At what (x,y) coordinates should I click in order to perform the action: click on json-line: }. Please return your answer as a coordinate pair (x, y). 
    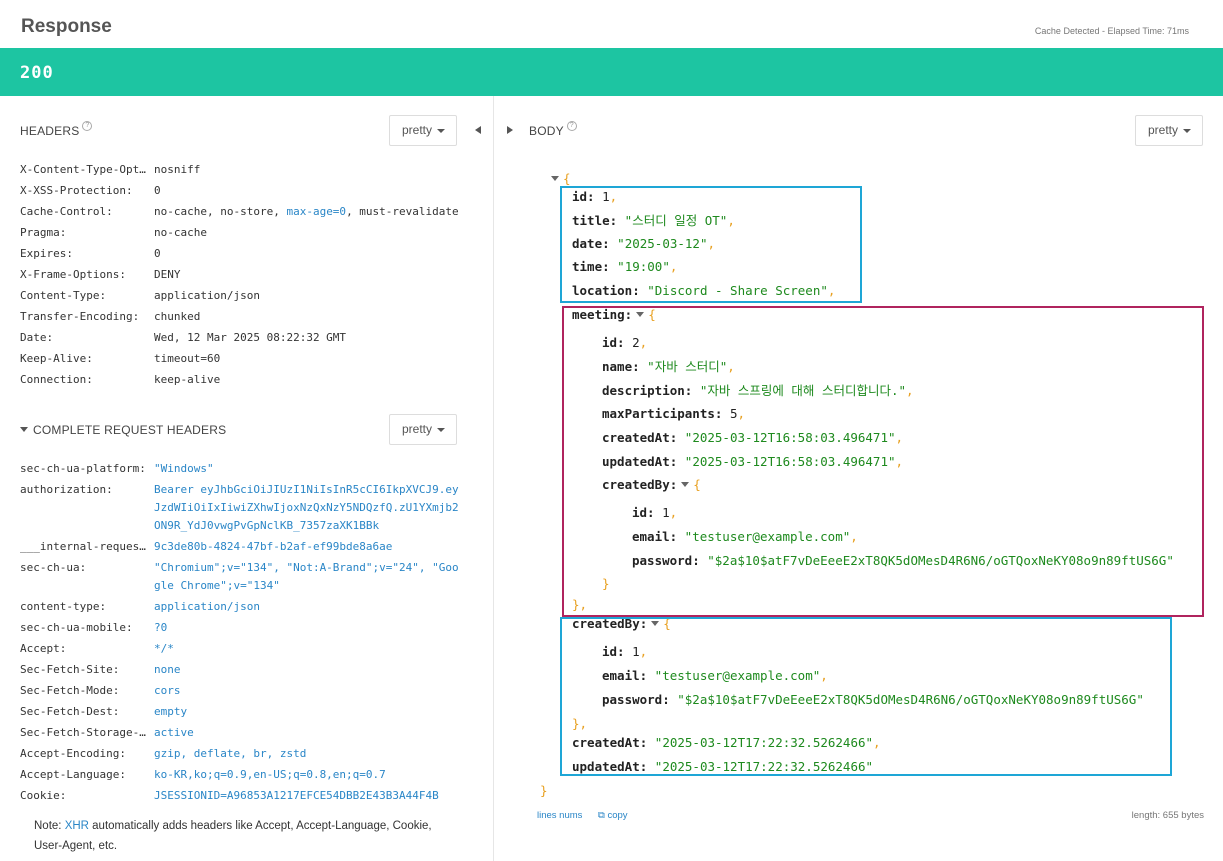
    Looking at the image, I should click on (544, 791).